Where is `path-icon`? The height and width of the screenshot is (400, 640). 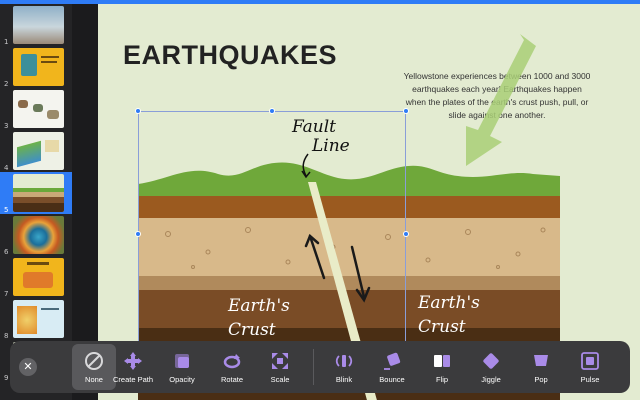
path-icon is located at coordinates (133, 361).